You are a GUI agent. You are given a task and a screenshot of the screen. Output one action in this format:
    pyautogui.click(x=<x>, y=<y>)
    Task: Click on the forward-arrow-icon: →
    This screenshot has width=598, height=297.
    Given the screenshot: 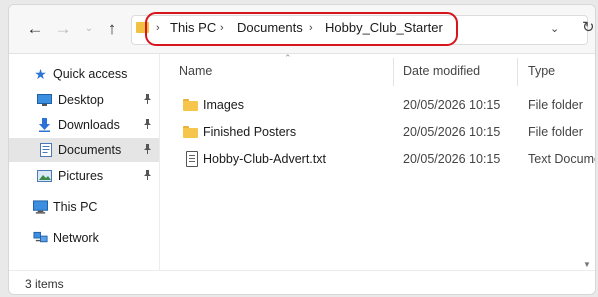 What is the action you would take?
    pyautogui.click(x=63, y=28)
    